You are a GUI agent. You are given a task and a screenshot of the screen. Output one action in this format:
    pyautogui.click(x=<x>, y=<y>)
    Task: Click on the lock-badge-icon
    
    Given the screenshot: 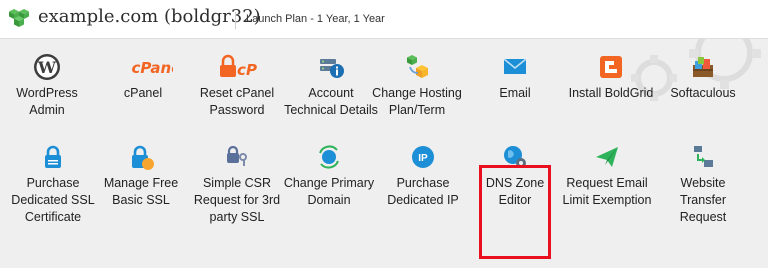 What is the action you would take?
    pyautogui.click(x=143, y=157)
    